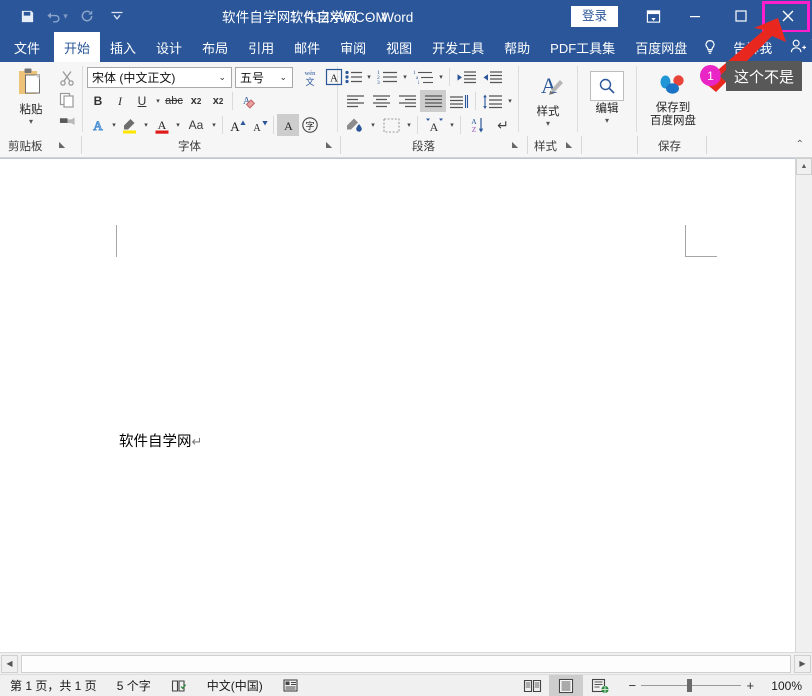 This screenshot has height=696, width=812. What do you see at coordinates (353, 77) in the screenshot?
I see `bullets-button` at bounding box center [353, 77].